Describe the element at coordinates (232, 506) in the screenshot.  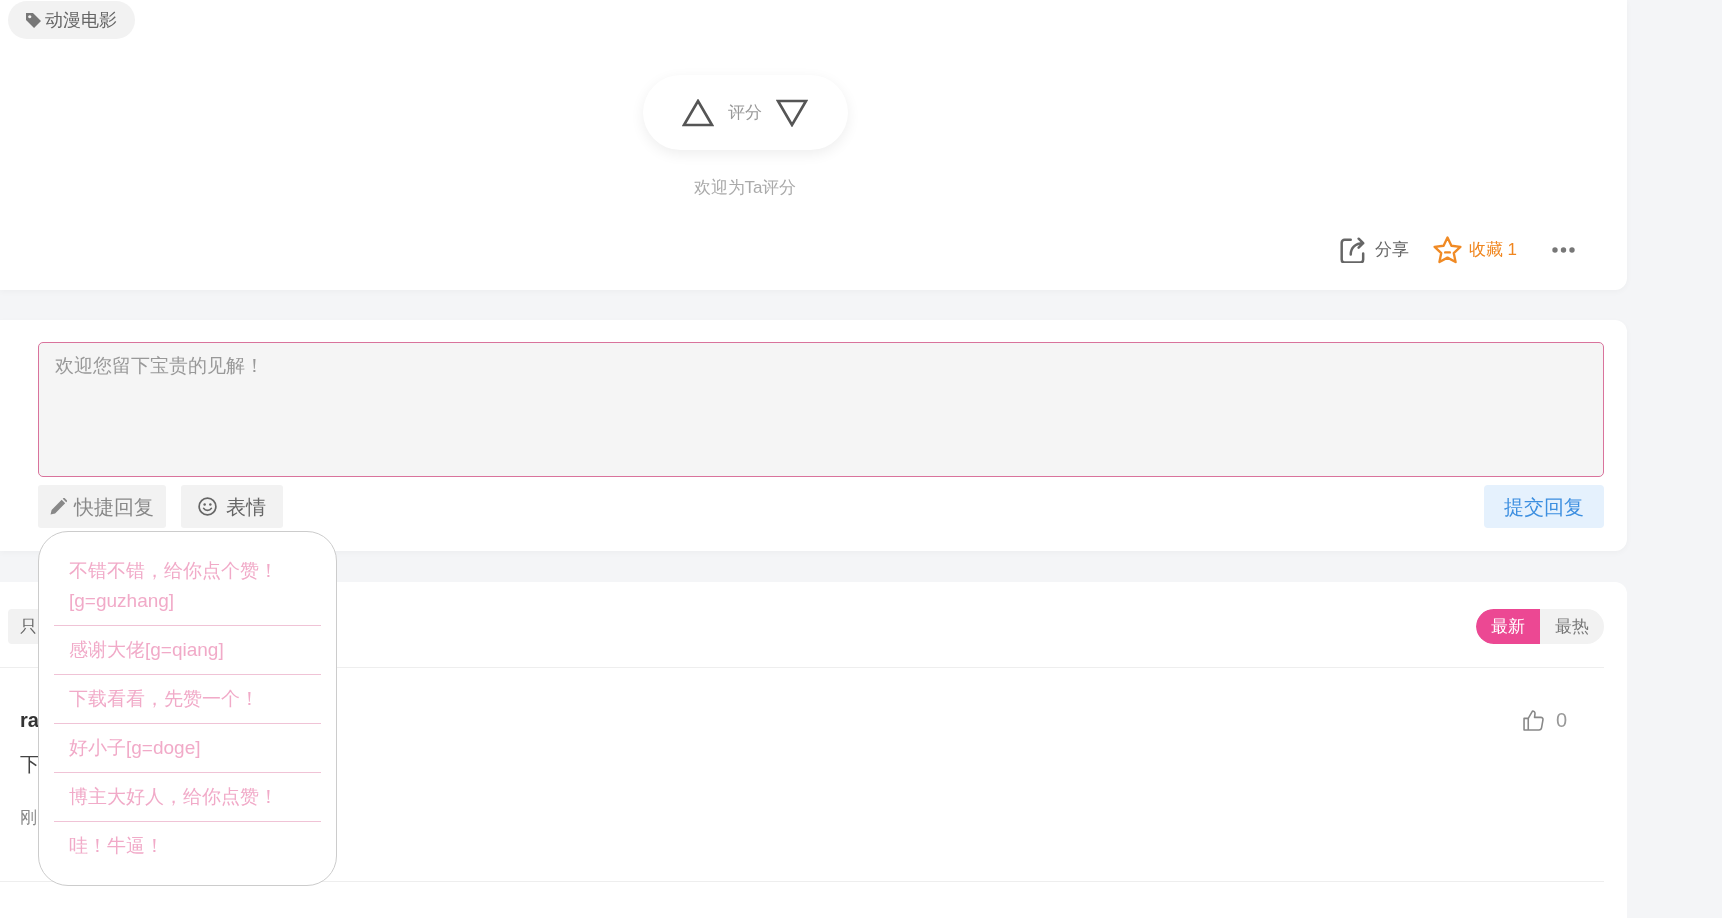
I see `emoji-button: 表情` at that location.